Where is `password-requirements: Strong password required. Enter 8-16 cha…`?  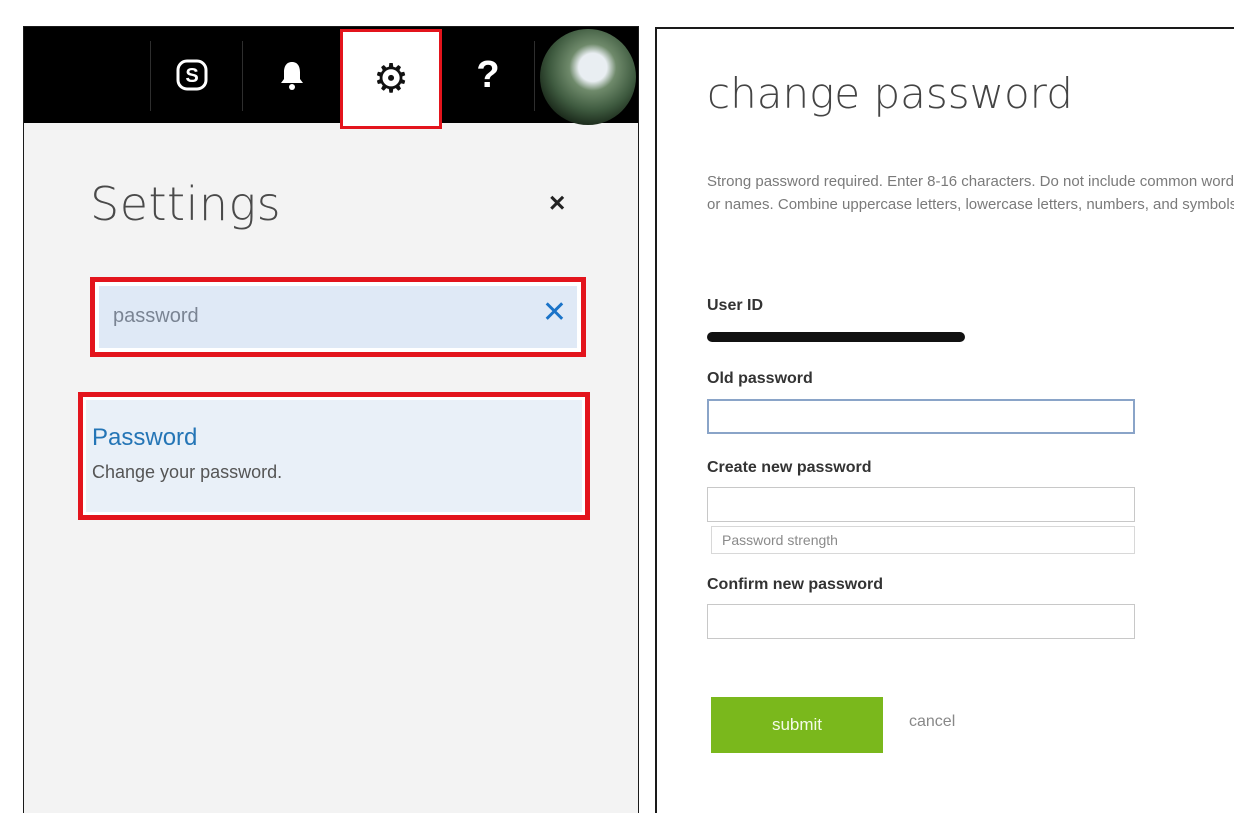
password-requirements: Strong password required. Enter 8-16 cha… is located at coordinates (970, 193).